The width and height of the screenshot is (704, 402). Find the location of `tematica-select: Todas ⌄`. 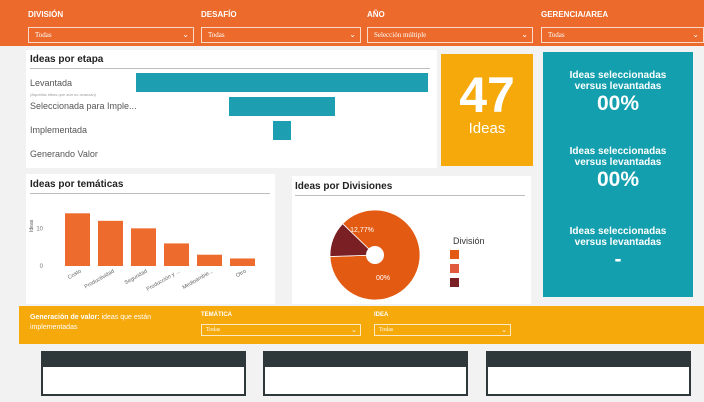

tematica-select: Todas ⌄ is located at coordinates (281, 330).